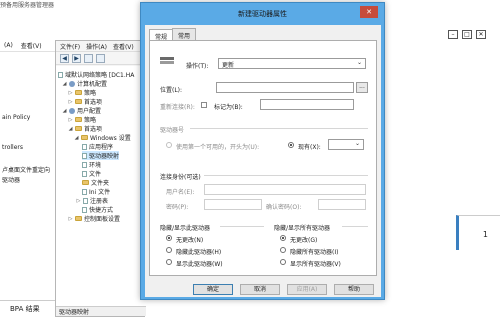 The width and height of the screenshot is (500, 317). I want to click on close-icon: ✕, so click(481, 34).